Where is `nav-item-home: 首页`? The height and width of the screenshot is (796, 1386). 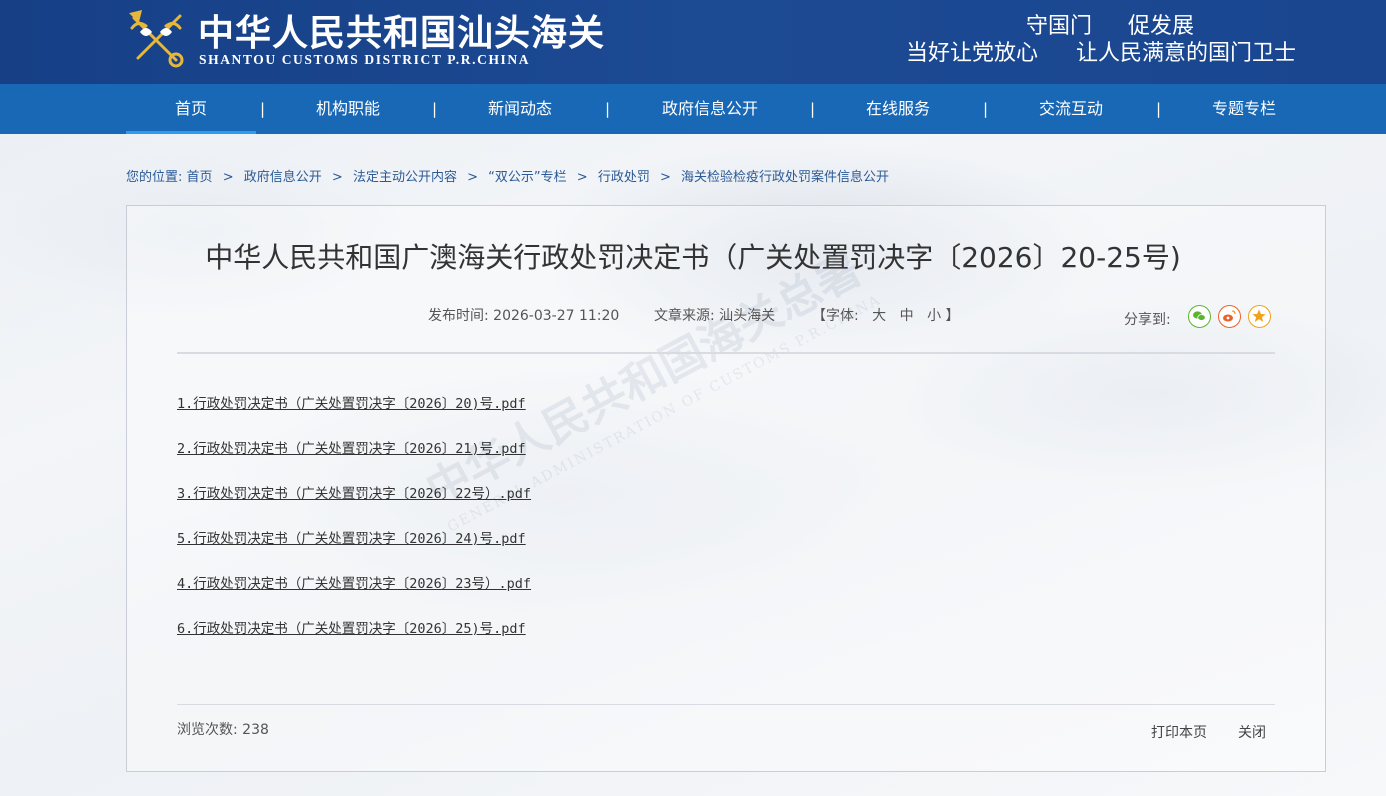 nav-item-home: 首页 is located at coordinates (191, 109).